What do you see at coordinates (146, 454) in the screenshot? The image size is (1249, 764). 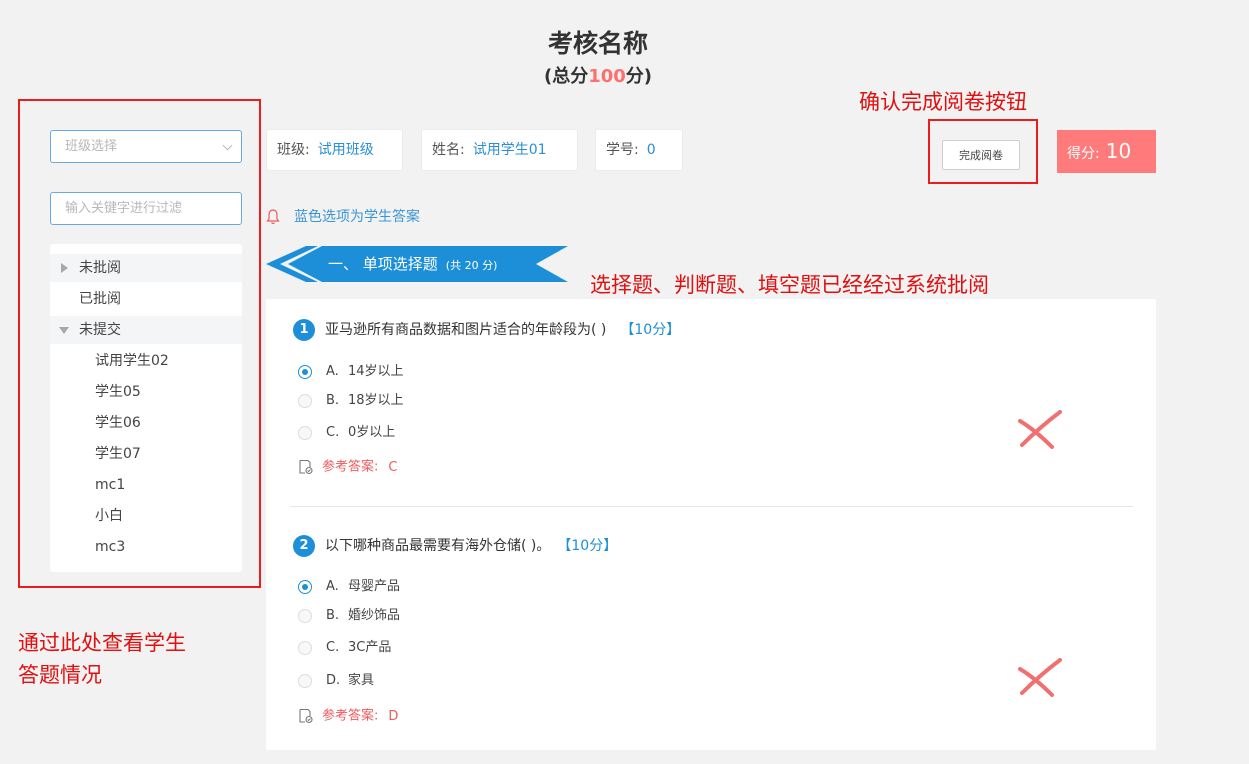 I see `tree-student-item: 学生07` at bounding box center [146, 454].